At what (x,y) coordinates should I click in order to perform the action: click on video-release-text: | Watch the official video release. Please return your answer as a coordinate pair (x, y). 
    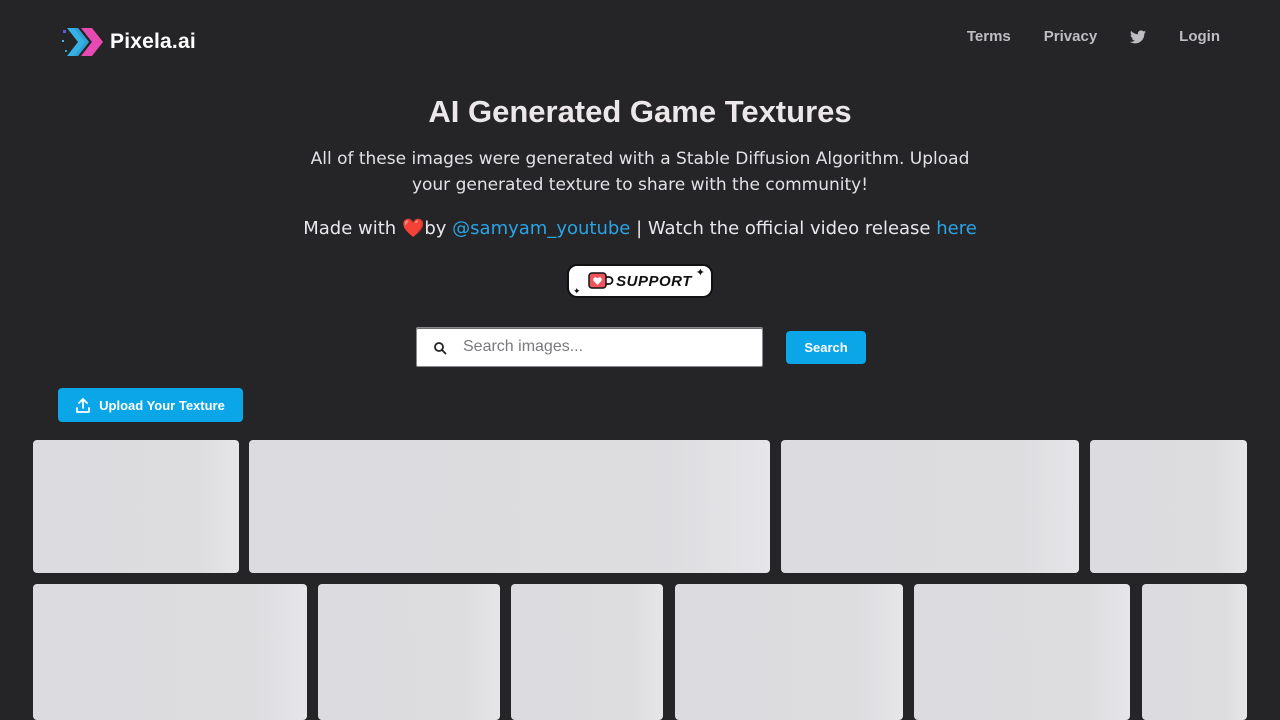
    Looking at the image, I should click on (783, 228).